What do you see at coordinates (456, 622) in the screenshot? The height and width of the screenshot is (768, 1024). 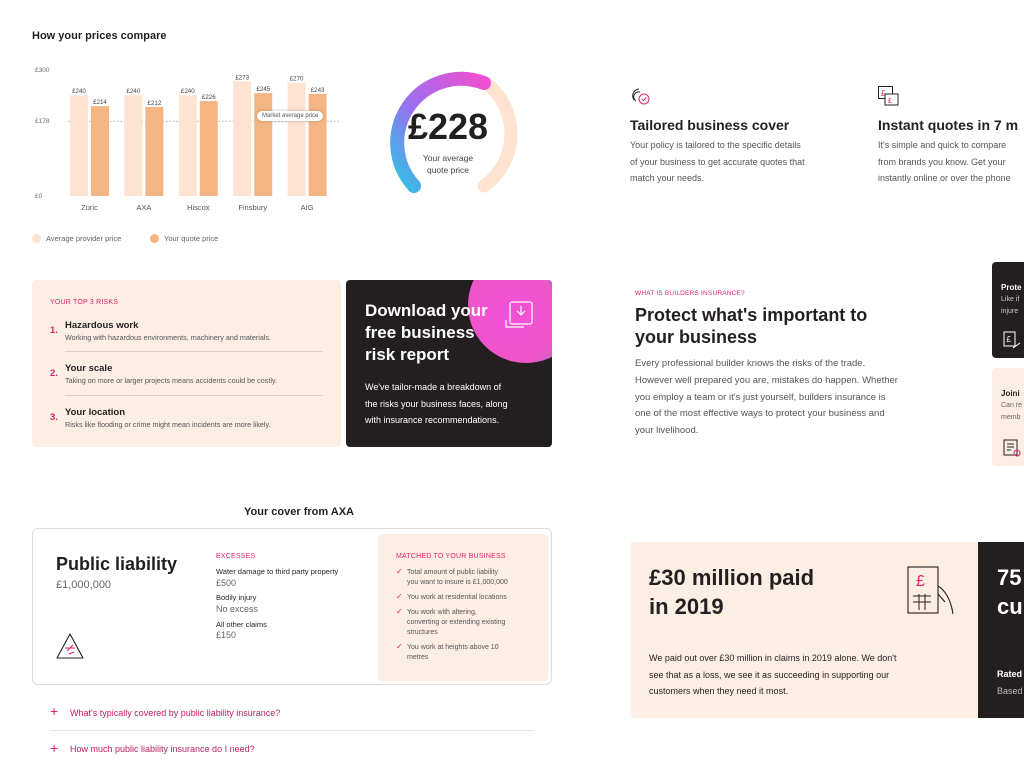 I see `matched-item: converting or extending existing` at bounding box center [456, 622].